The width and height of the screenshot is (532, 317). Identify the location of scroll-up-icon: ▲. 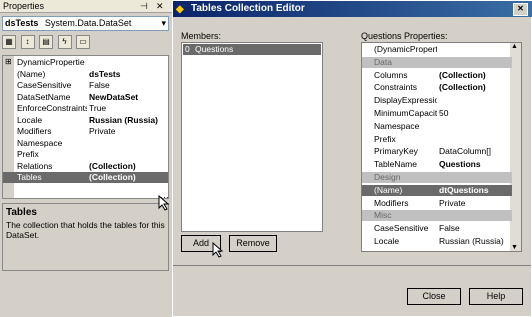
(514, 46).